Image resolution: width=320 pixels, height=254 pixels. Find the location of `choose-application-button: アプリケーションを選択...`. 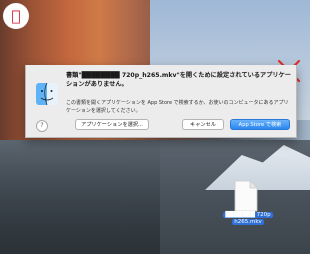

choose-application-button: アプリケーションを選択... is located at coordinates (112, 124).